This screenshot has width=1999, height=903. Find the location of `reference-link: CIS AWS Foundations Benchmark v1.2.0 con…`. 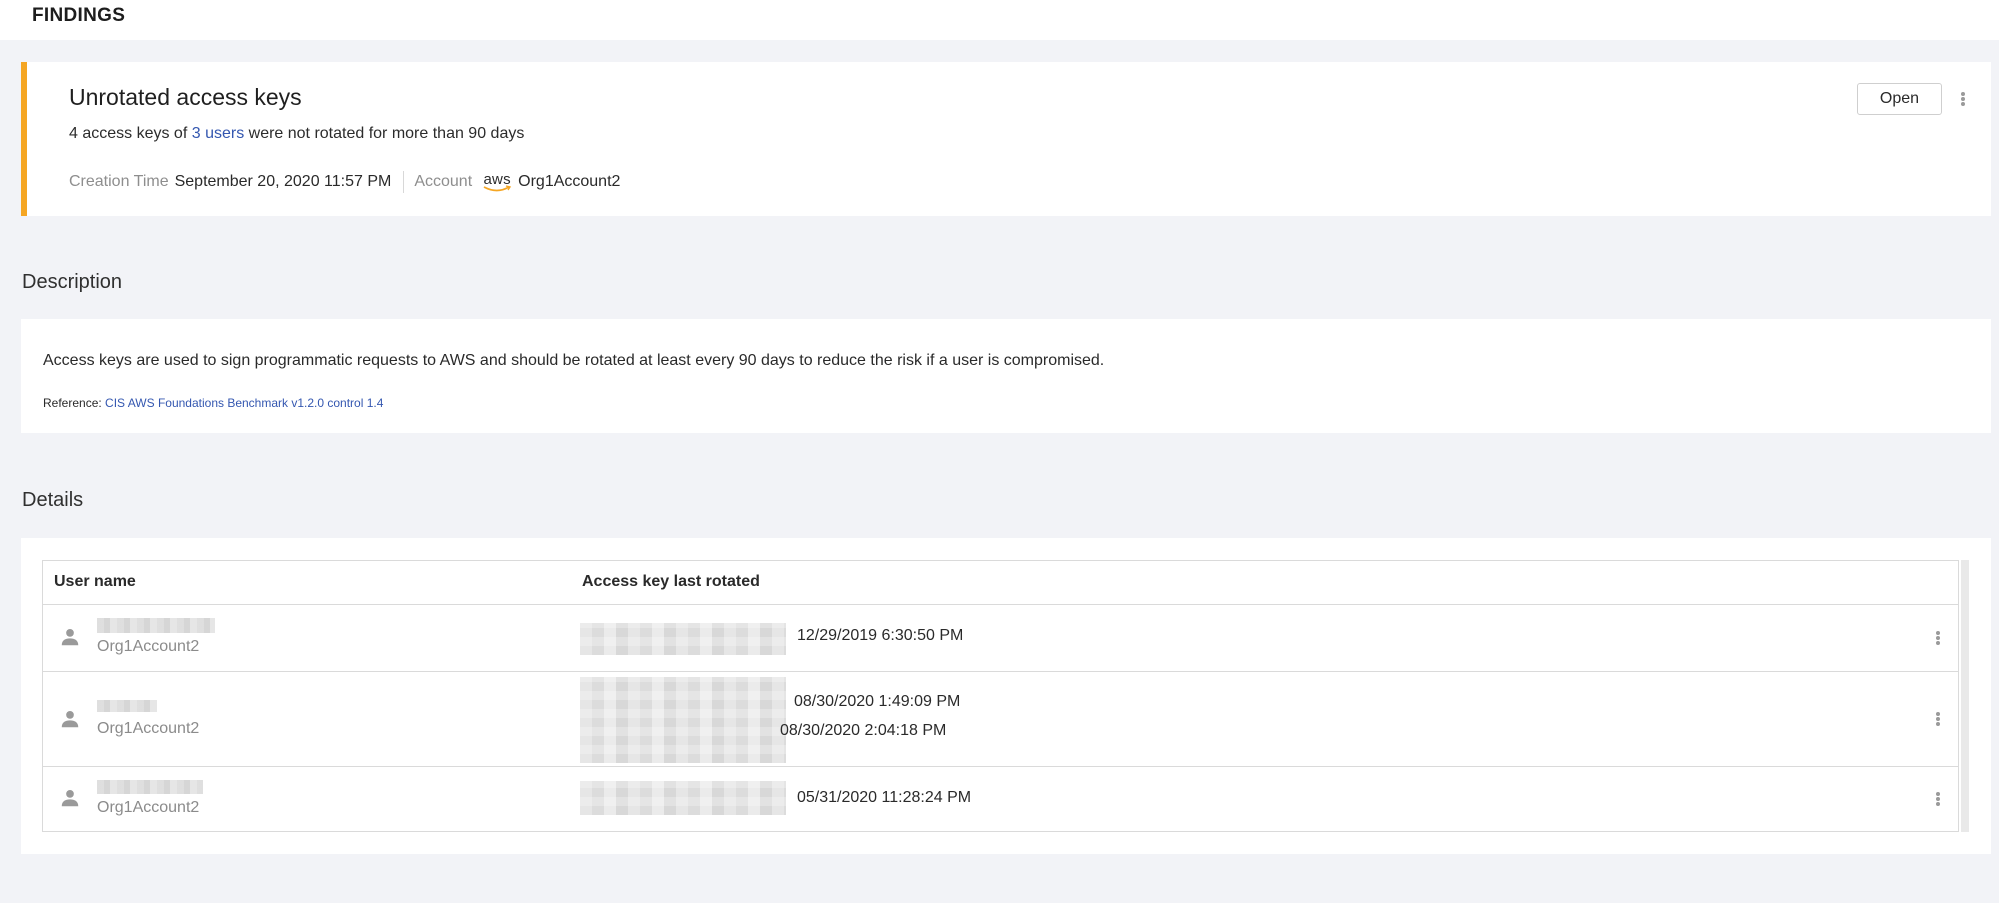

reference-link: CIS AWS Foundations Benchmark v1.2.0 con… is located at coordinates (244, 403).